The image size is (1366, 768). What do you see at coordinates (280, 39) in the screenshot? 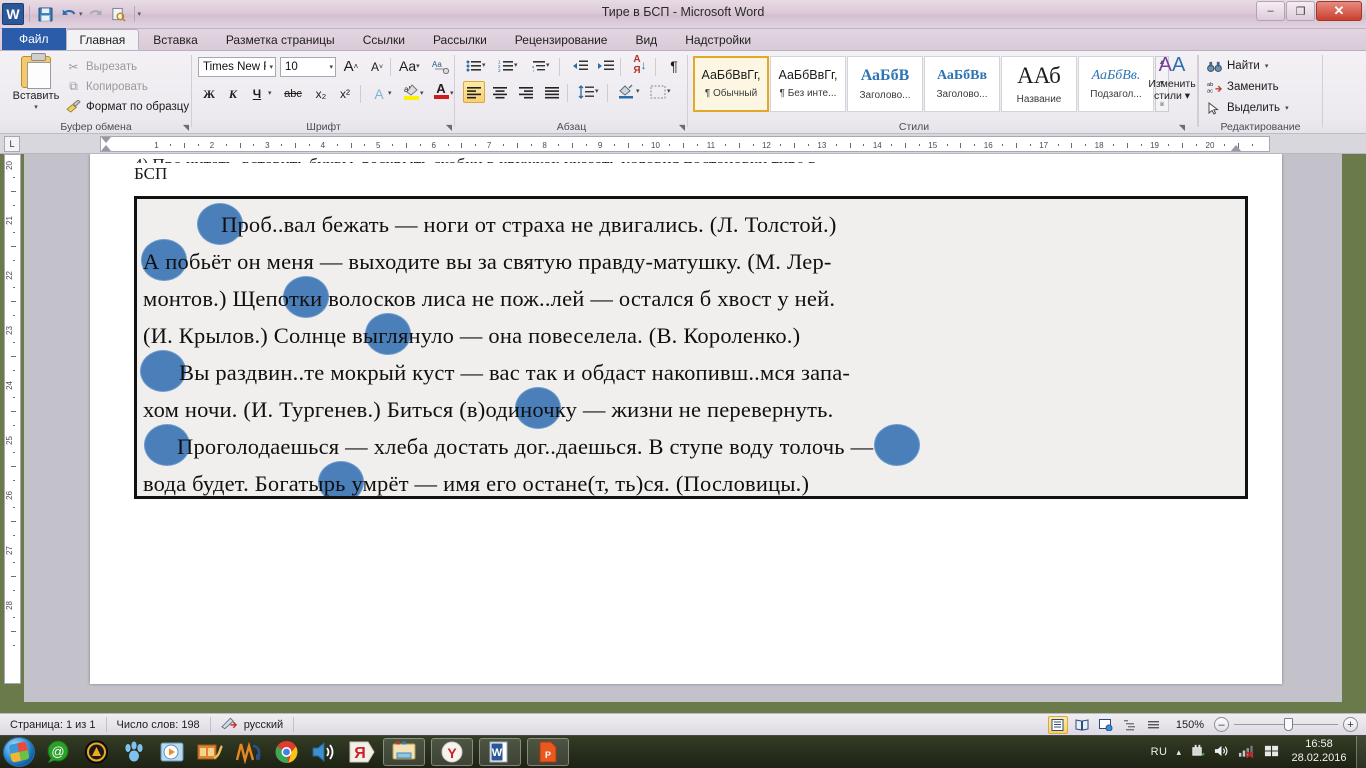
I see `tab-page-layout: Разметка страницы` at bounding box center [280, 39].